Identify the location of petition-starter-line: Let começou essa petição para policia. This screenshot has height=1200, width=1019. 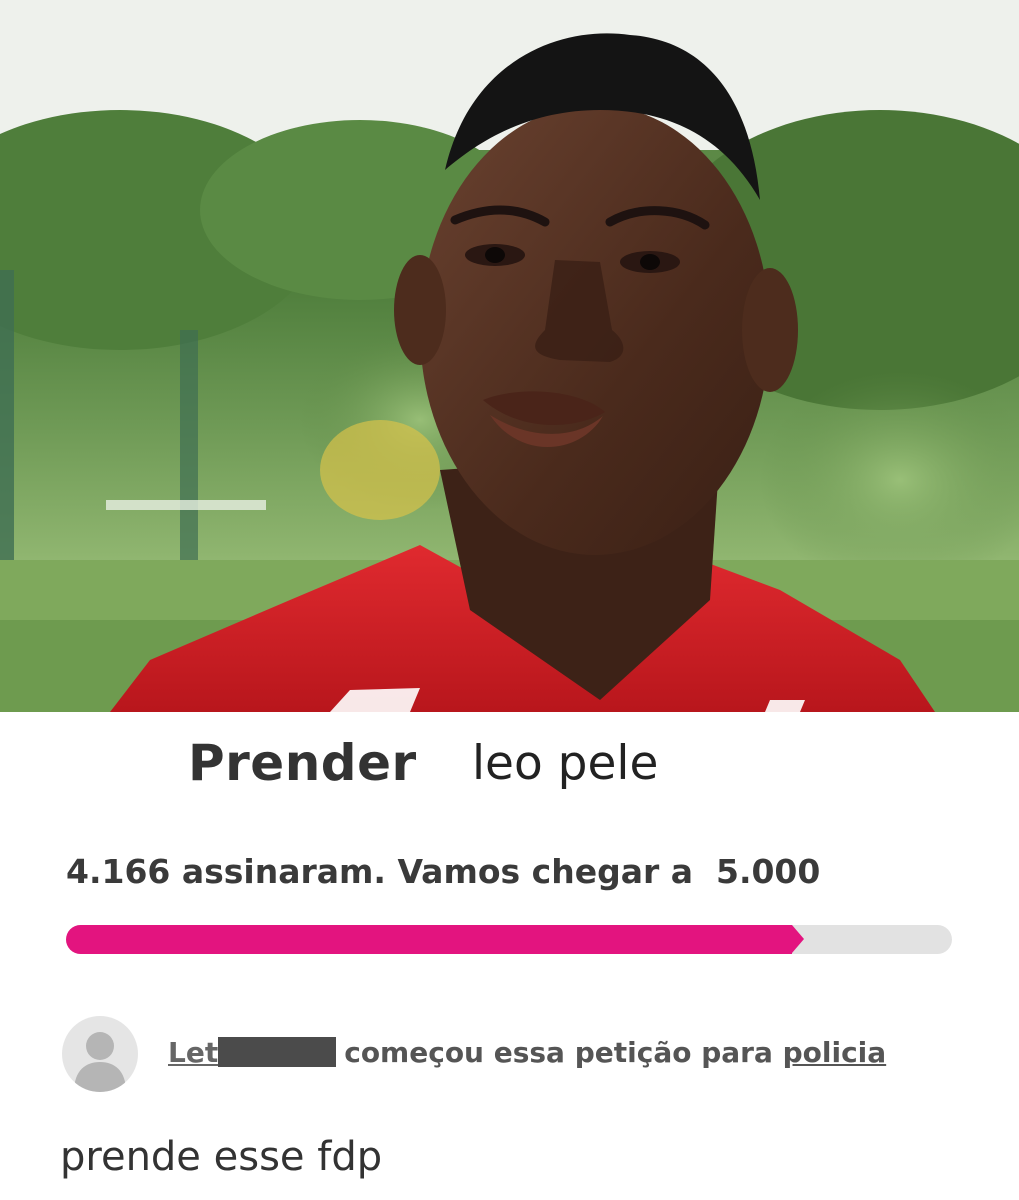
(527, 1052).